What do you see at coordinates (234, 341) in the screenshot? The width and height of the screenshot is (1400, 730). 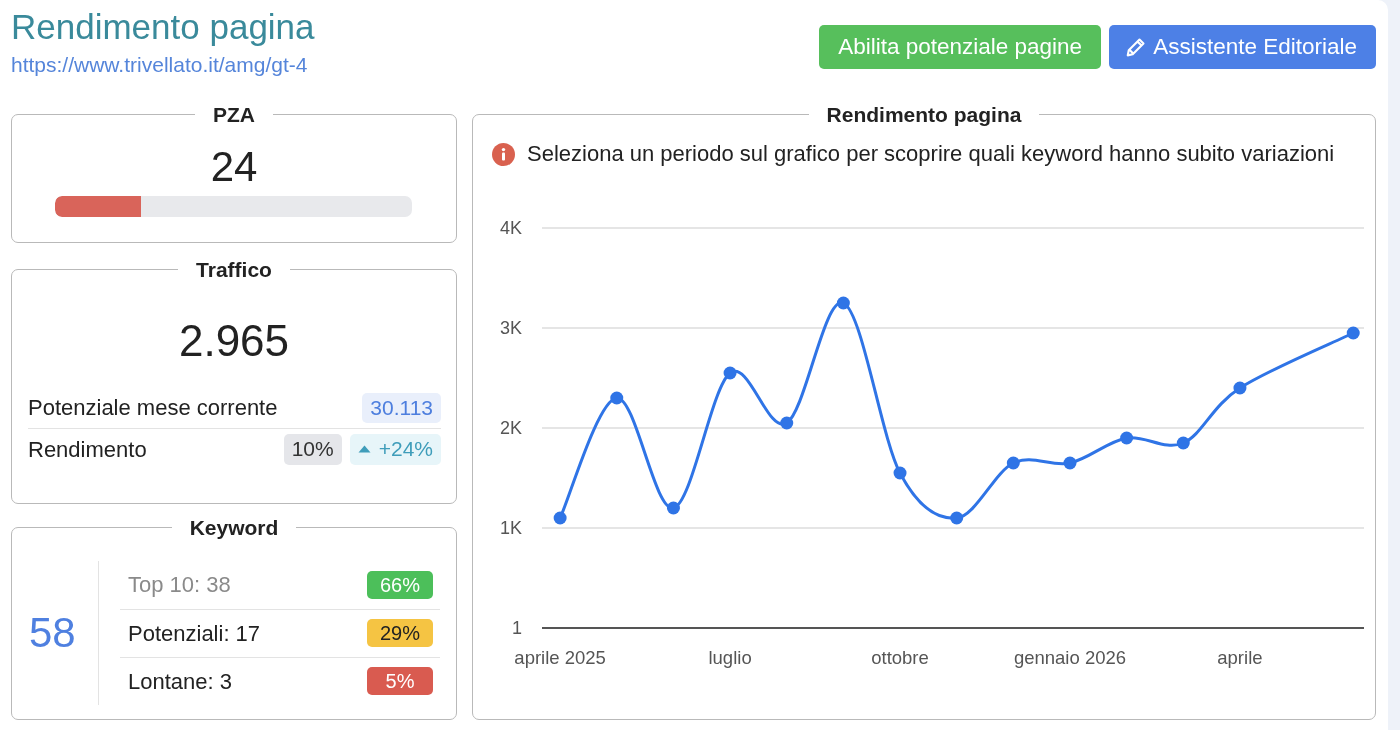 I see `traffic-value: 2.965` at bounding box center [234, 341].